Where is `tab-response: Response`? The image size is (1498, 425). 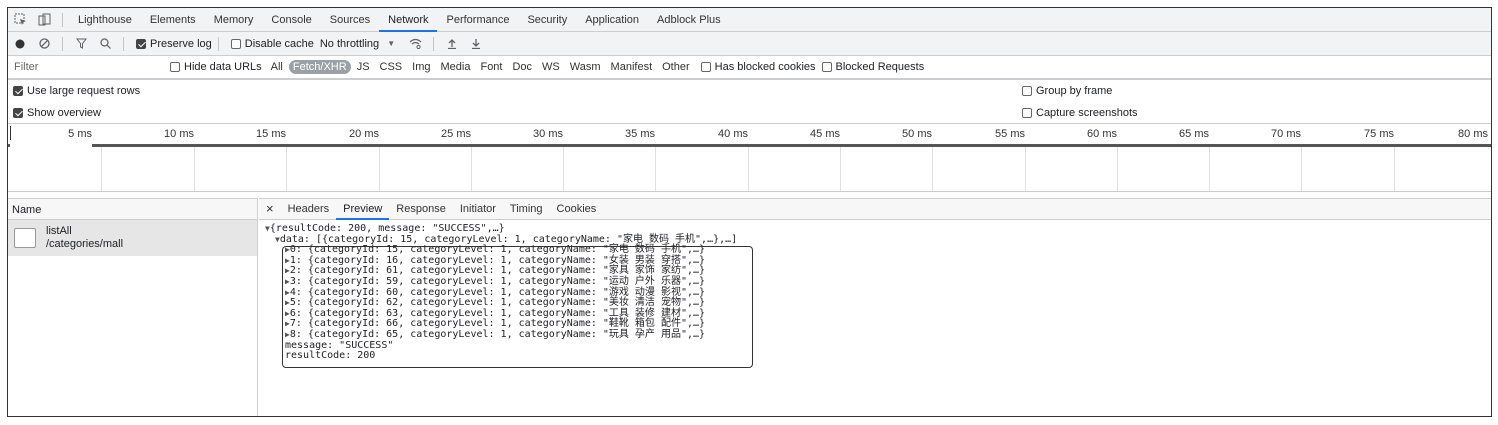 tab-response: Response is located at coordinates (421, 209).